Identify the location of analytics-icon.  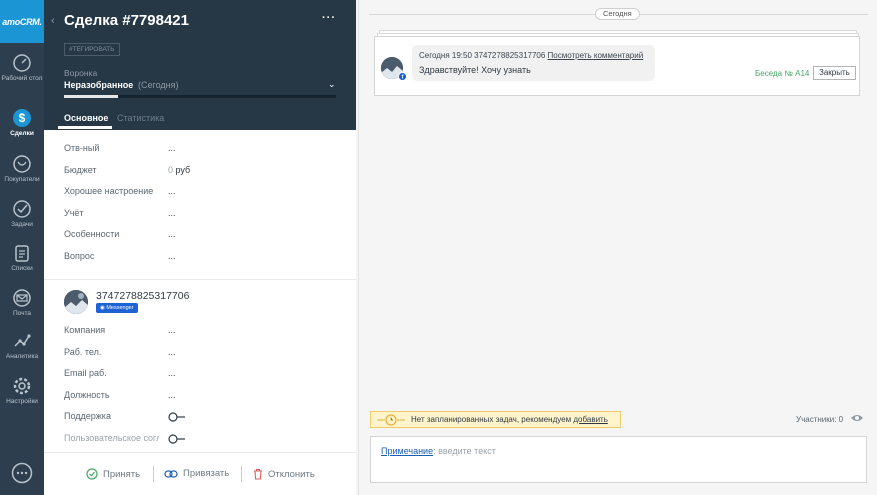
(22, 340).